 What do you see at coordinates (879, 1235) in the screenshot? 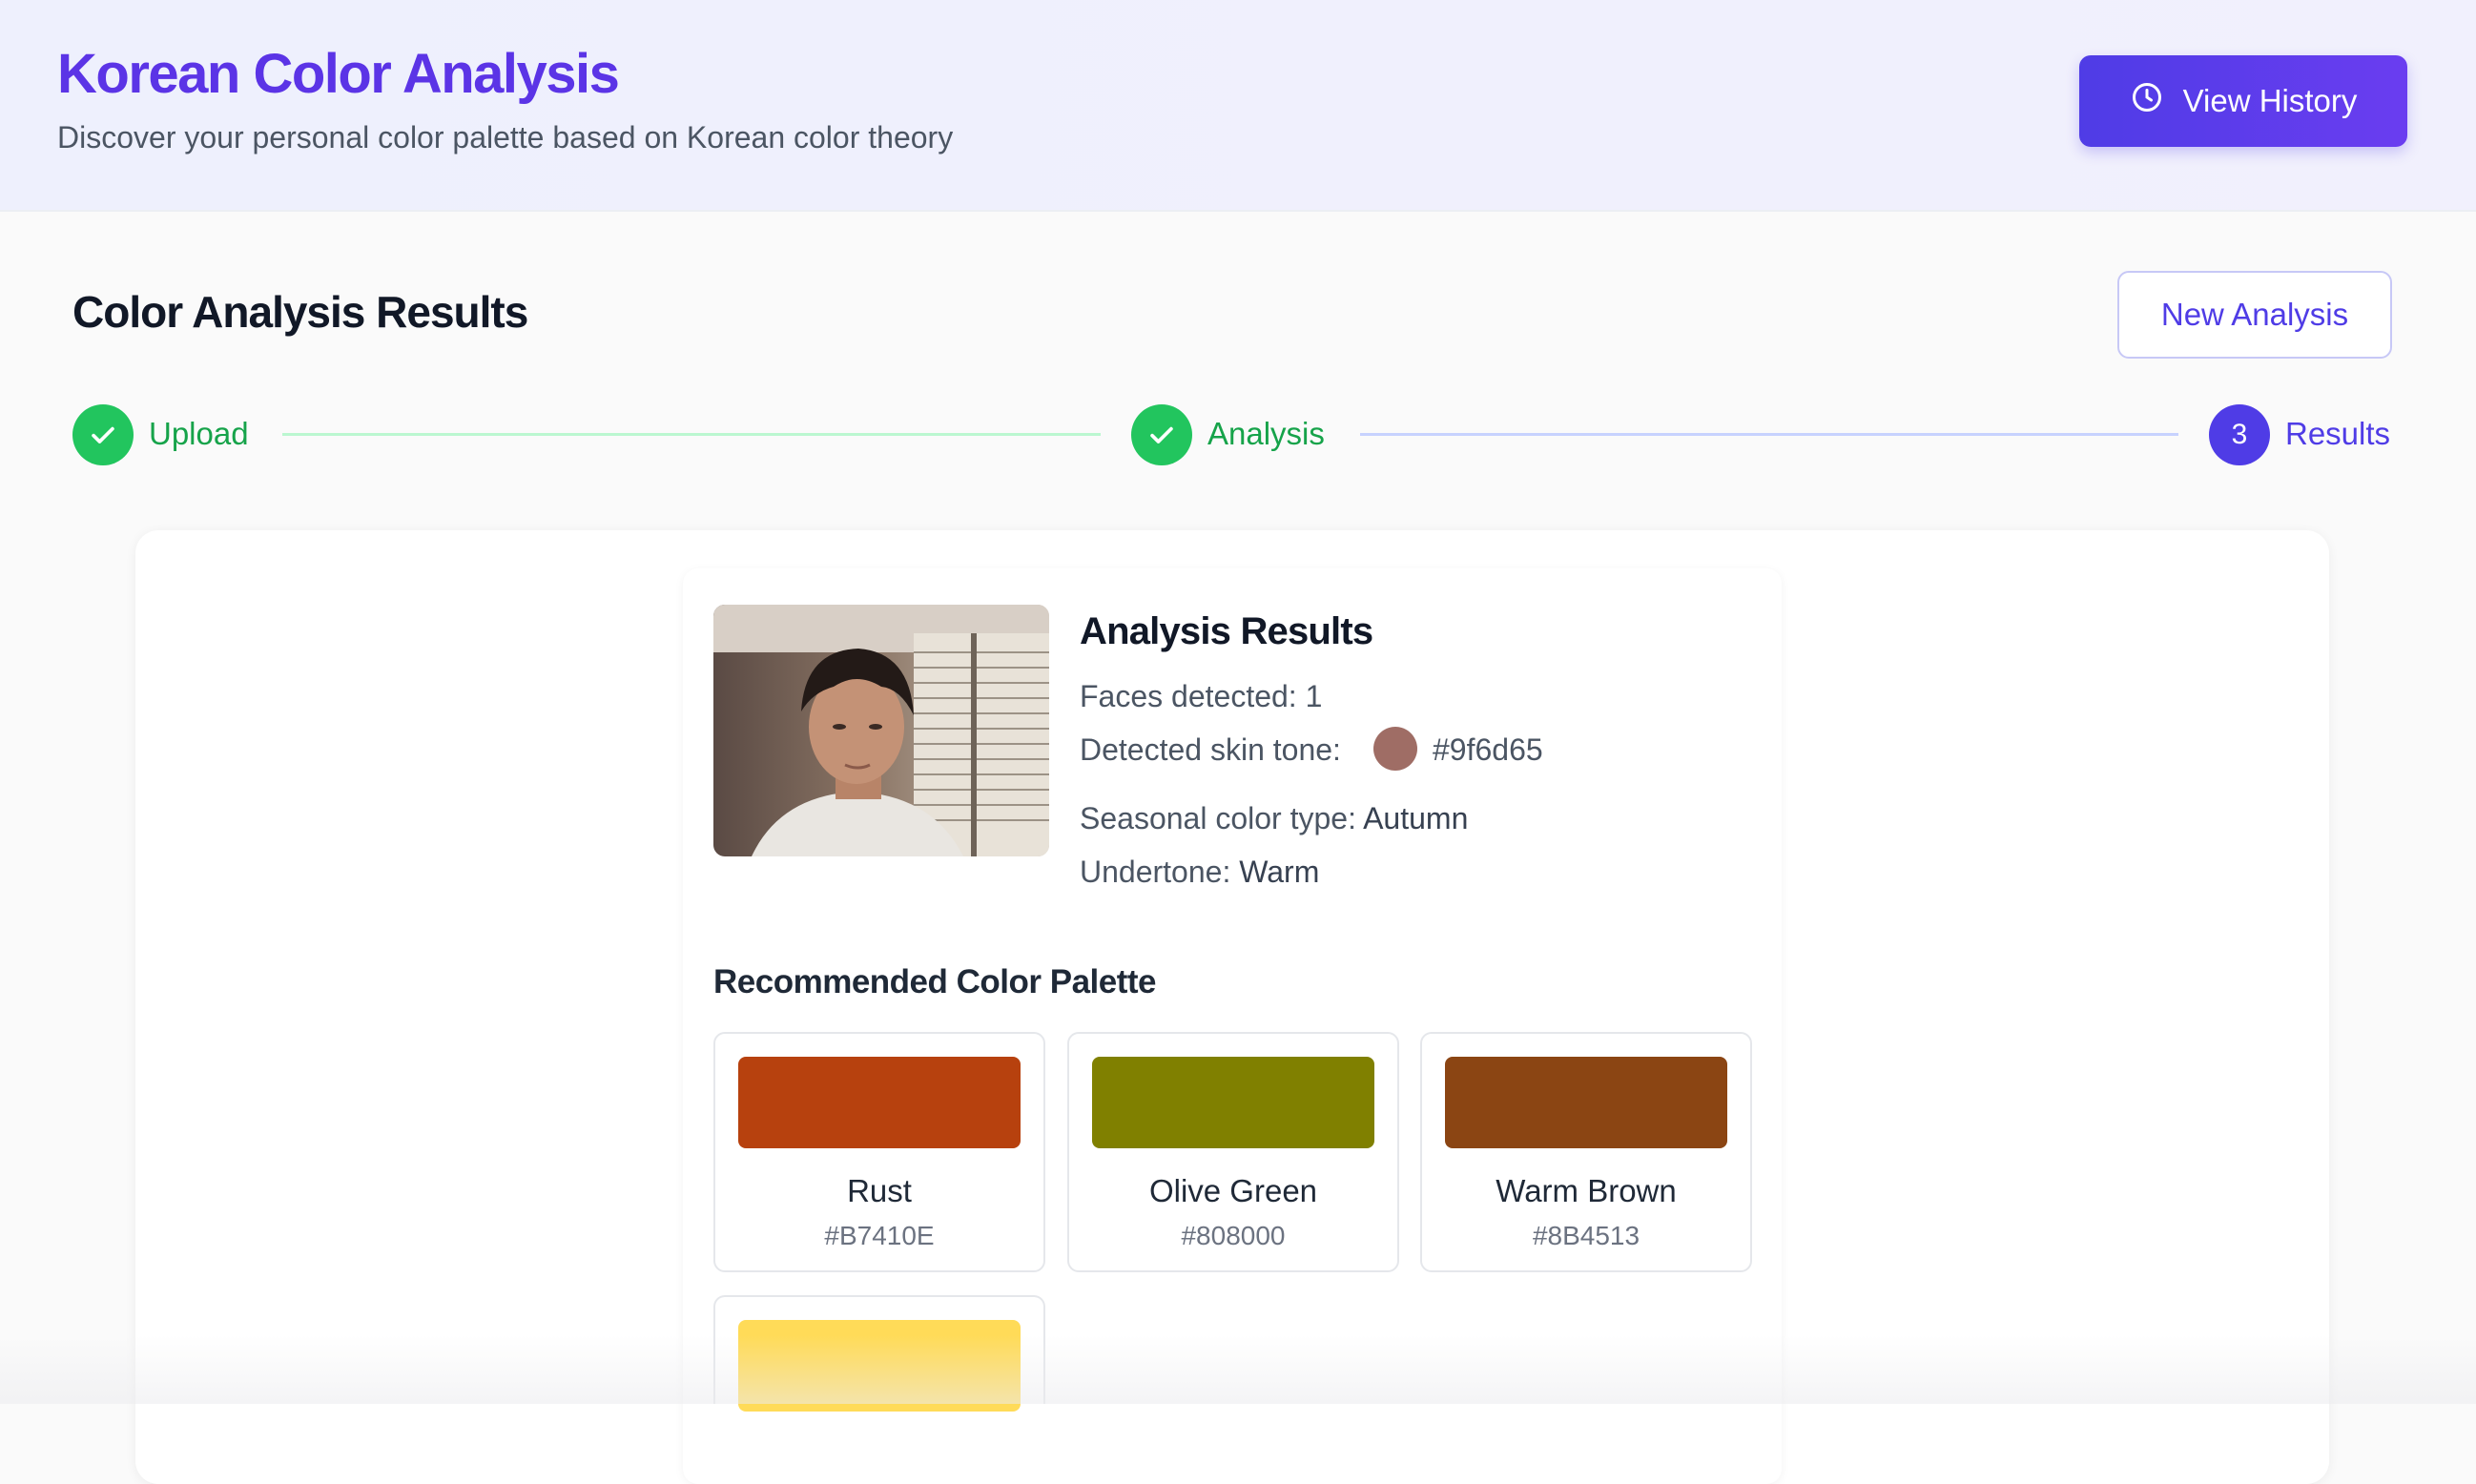
I see `color-hex: #B7410E` at bounding box center [879, 1235].